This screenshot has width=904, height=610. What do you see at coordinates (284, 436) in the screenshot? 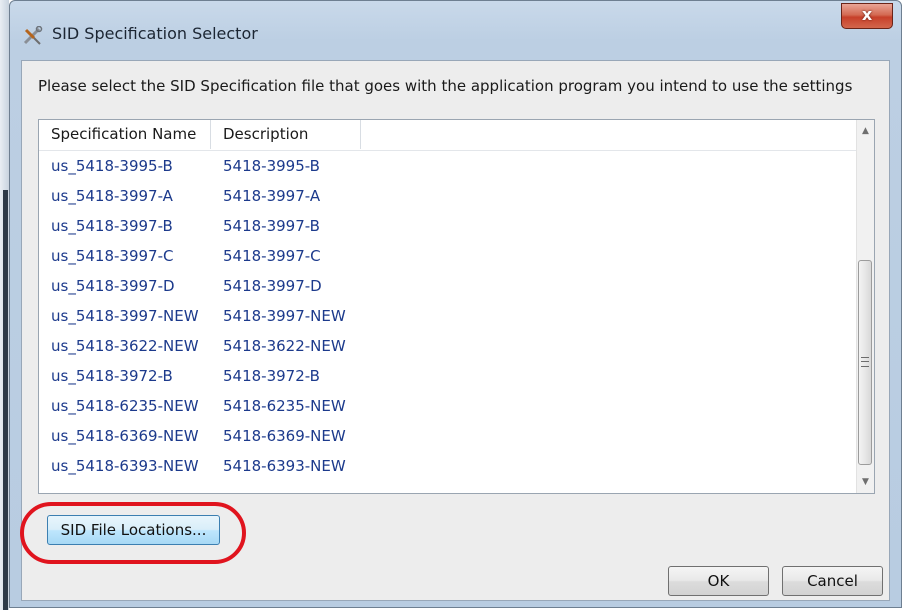
I see `row-description: 5418-6369-NEW` at bounding box center [284, 436].